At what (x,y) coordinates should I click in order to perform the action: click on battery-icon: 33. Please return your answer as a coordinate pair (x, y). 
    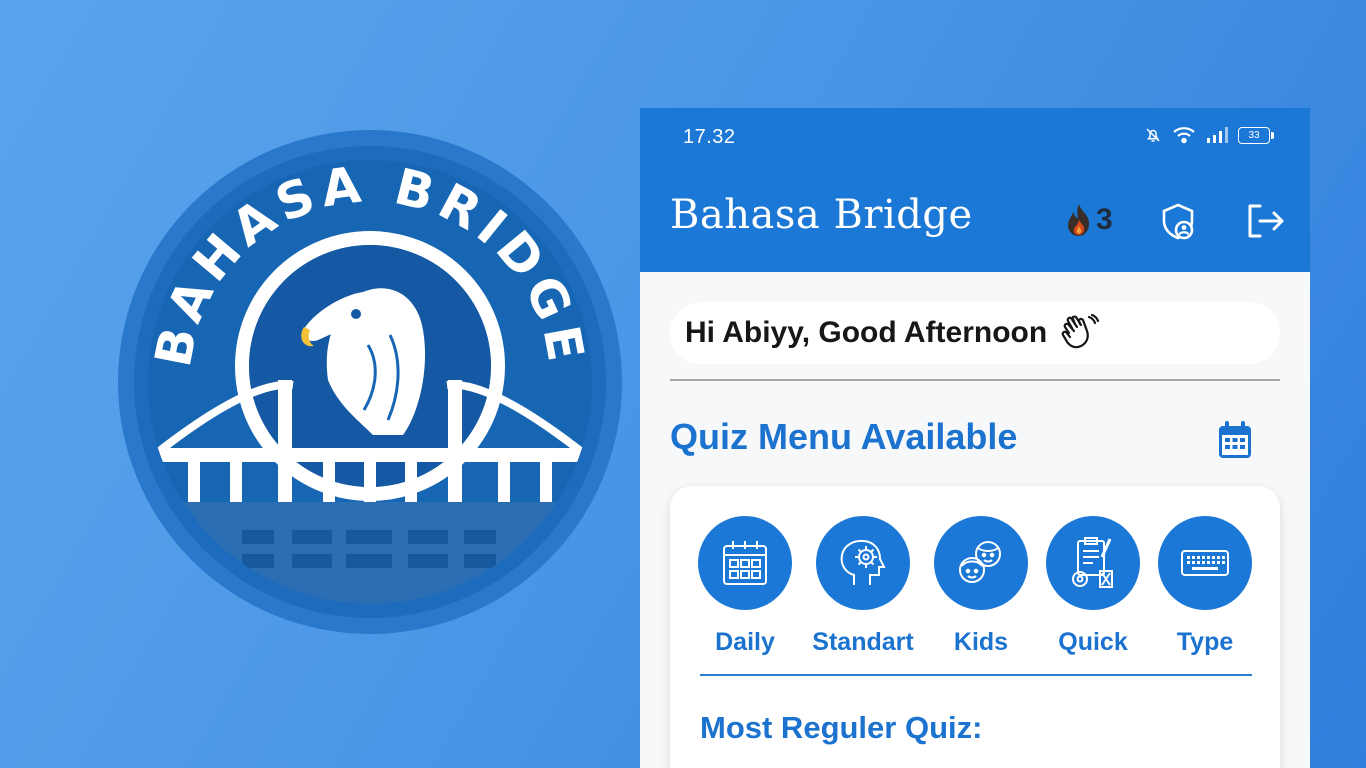
    Looking at the image, I should click on (1256, 135).